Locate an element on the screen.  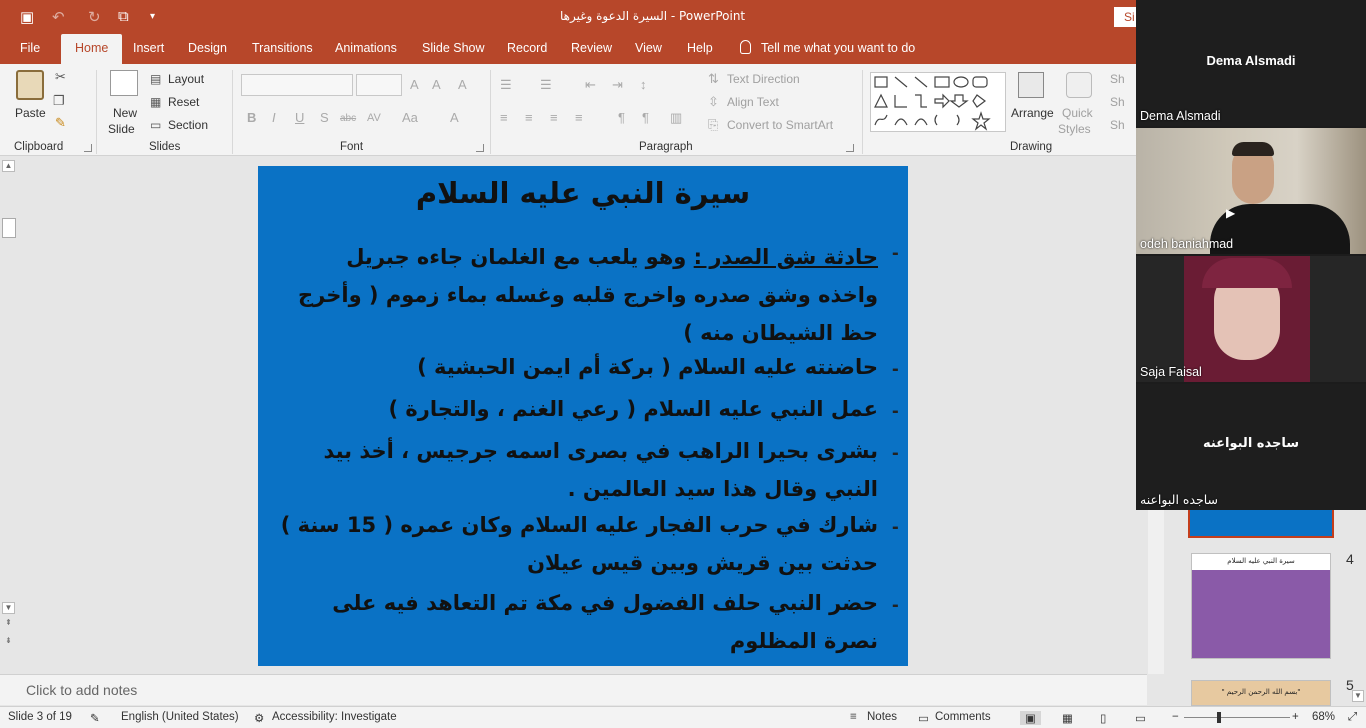
tab-review: Review is located at coordinates (591, 48).